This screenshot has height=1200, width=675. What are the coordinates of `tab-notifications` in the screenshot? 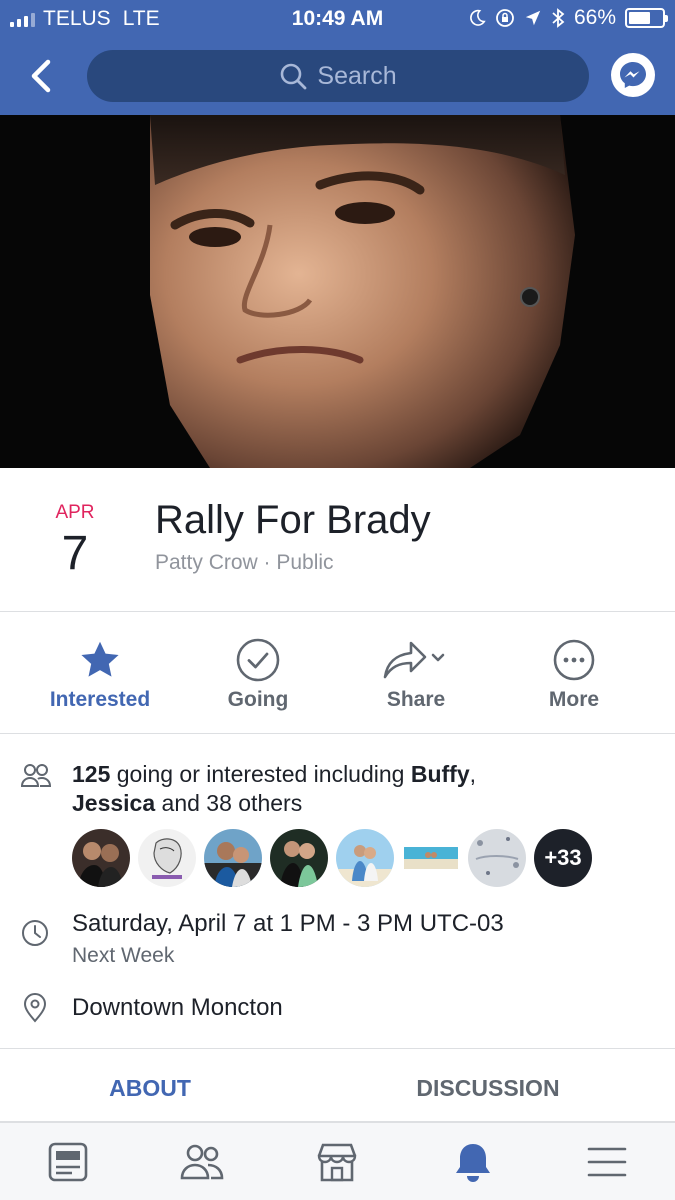 It's located at (473, 1162).